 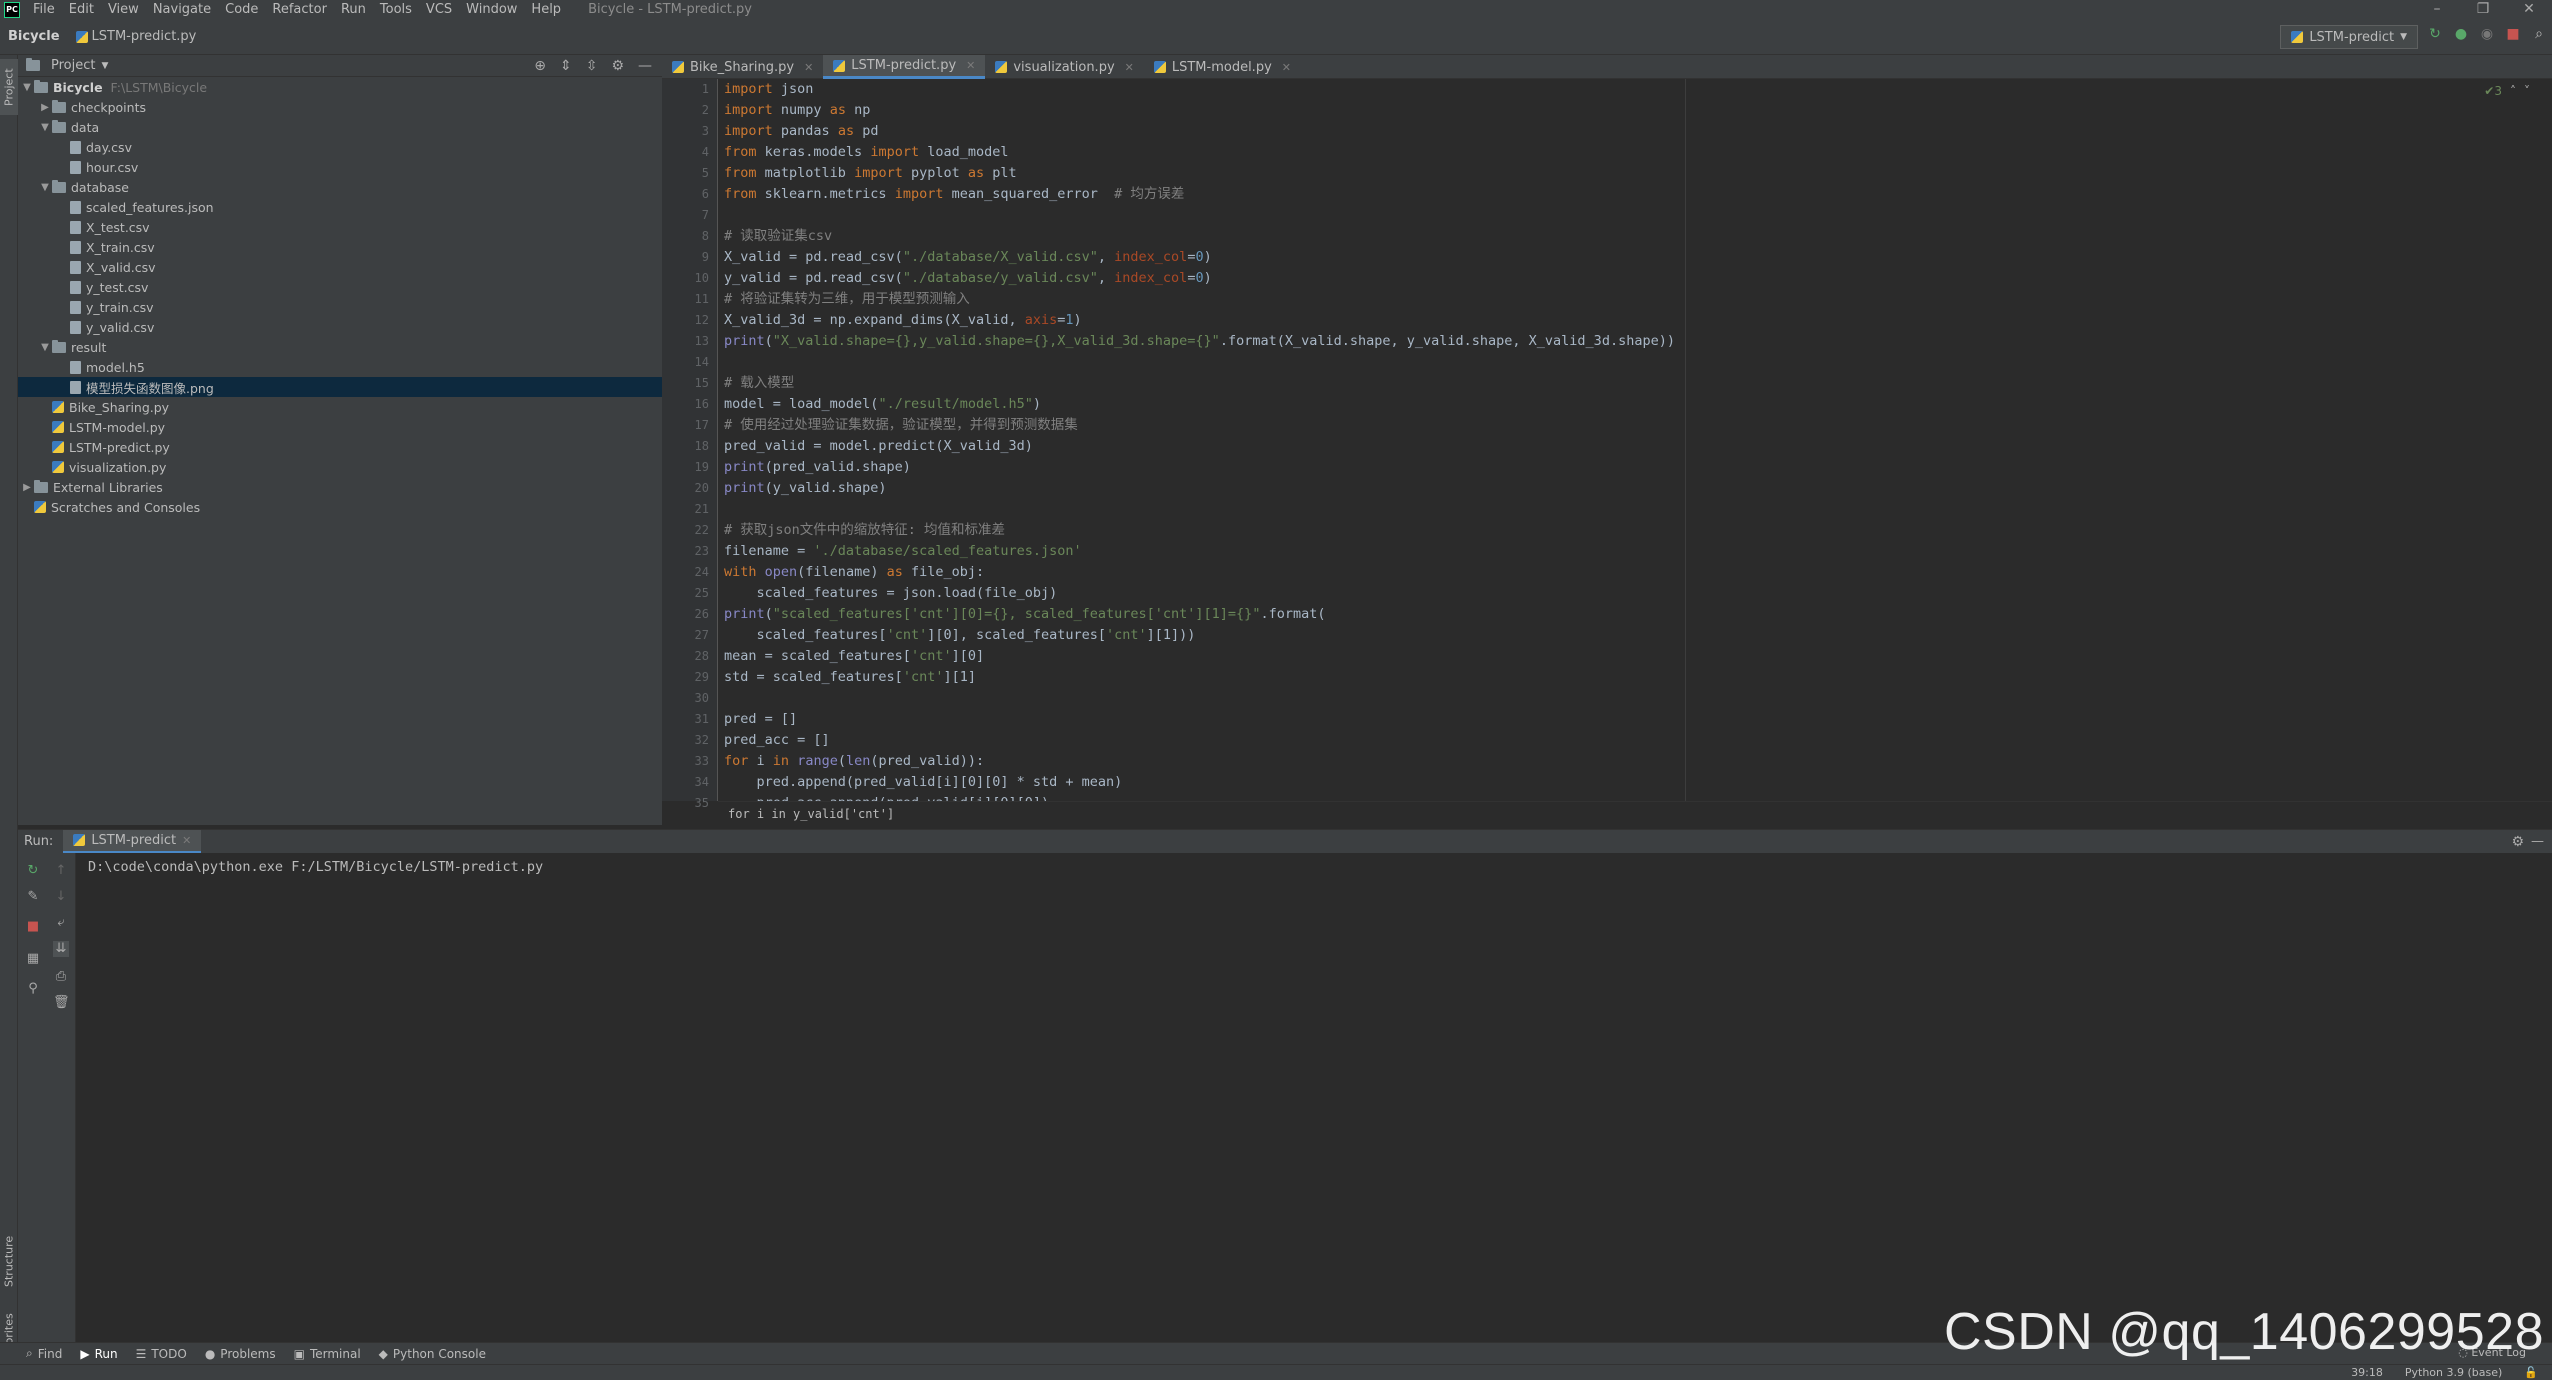 What do you see at coordinates (904, 67) in the screenshot?
I see `editor-tab: LSTM-predict.py ✕` at bounding box center [904, 67].